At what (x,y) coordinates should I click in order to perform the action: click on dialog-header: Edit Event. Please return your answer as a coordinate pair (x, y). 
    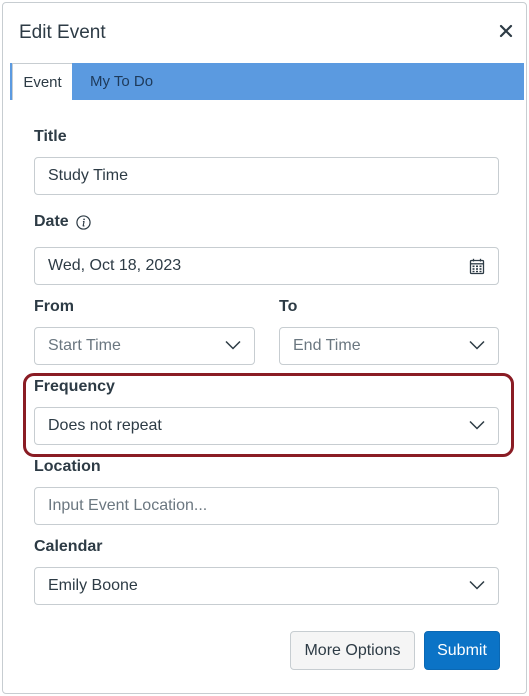
    Looking at the image, I should click on (264, 33).